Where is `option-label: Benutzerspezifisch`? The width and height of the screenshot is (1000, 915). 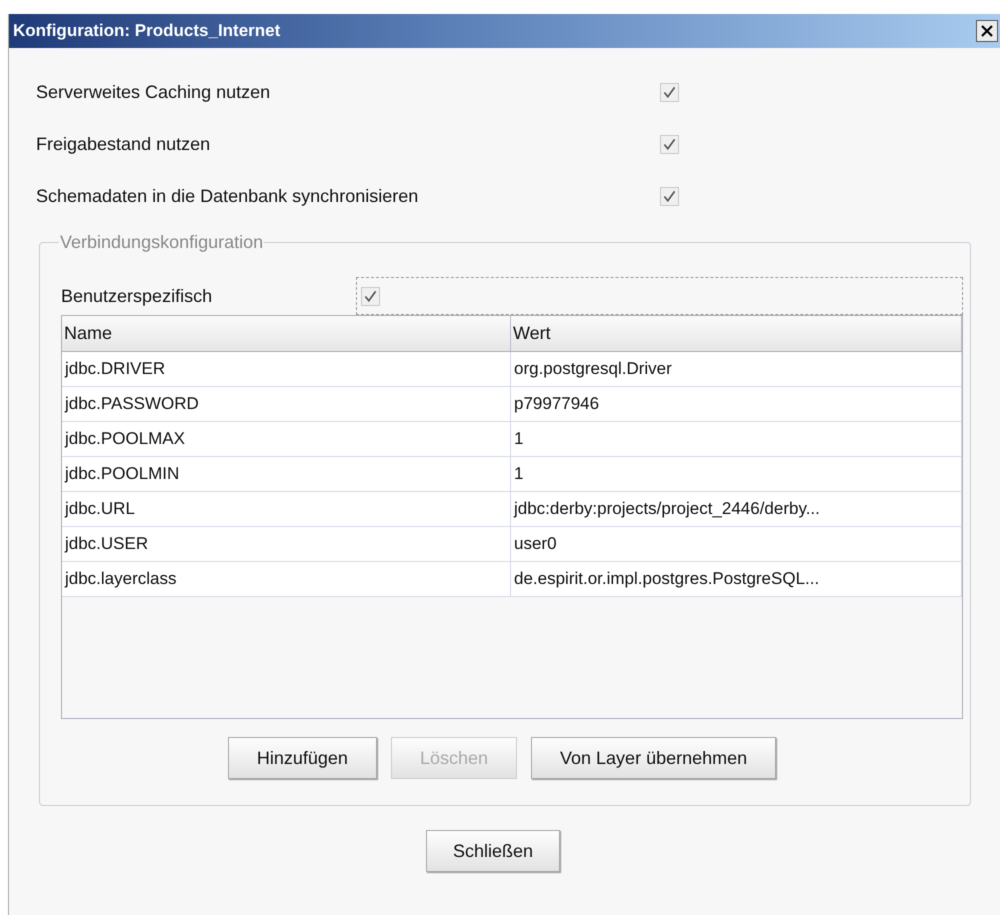
option-label: Benutzerspezifisch is located at coordinates (137, 296).